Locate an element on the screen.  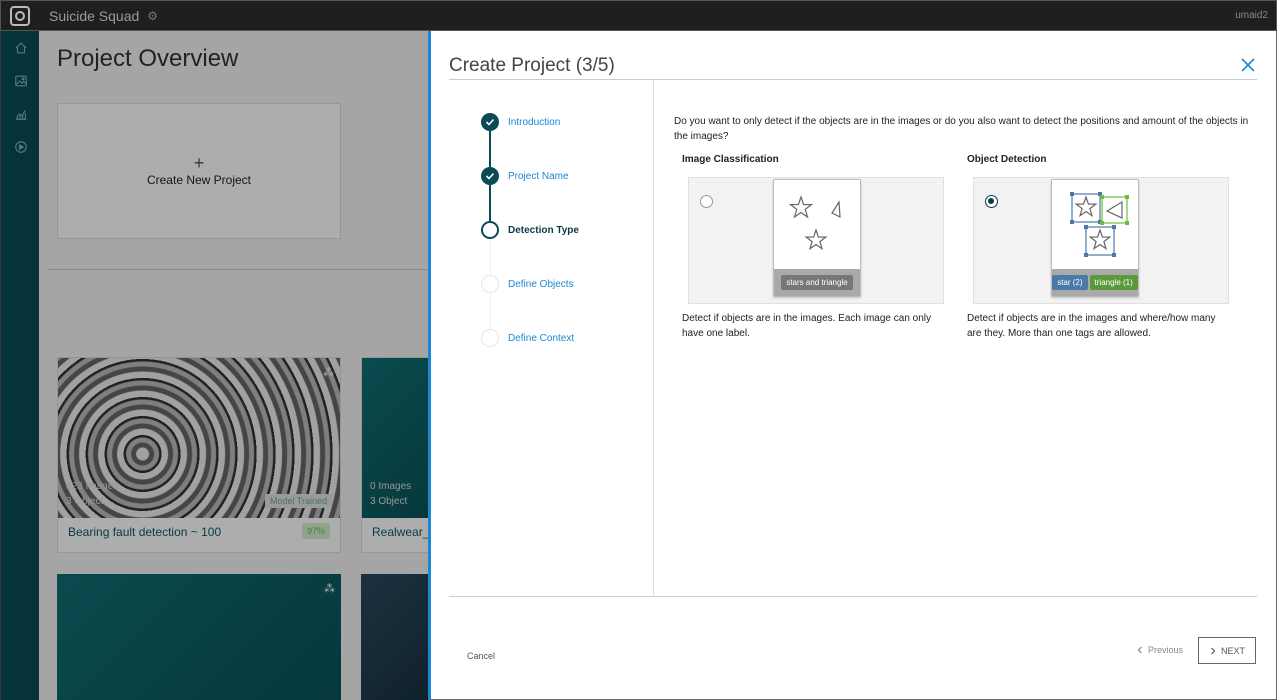
step-label: Introduction is located at coordinates (534, 122).